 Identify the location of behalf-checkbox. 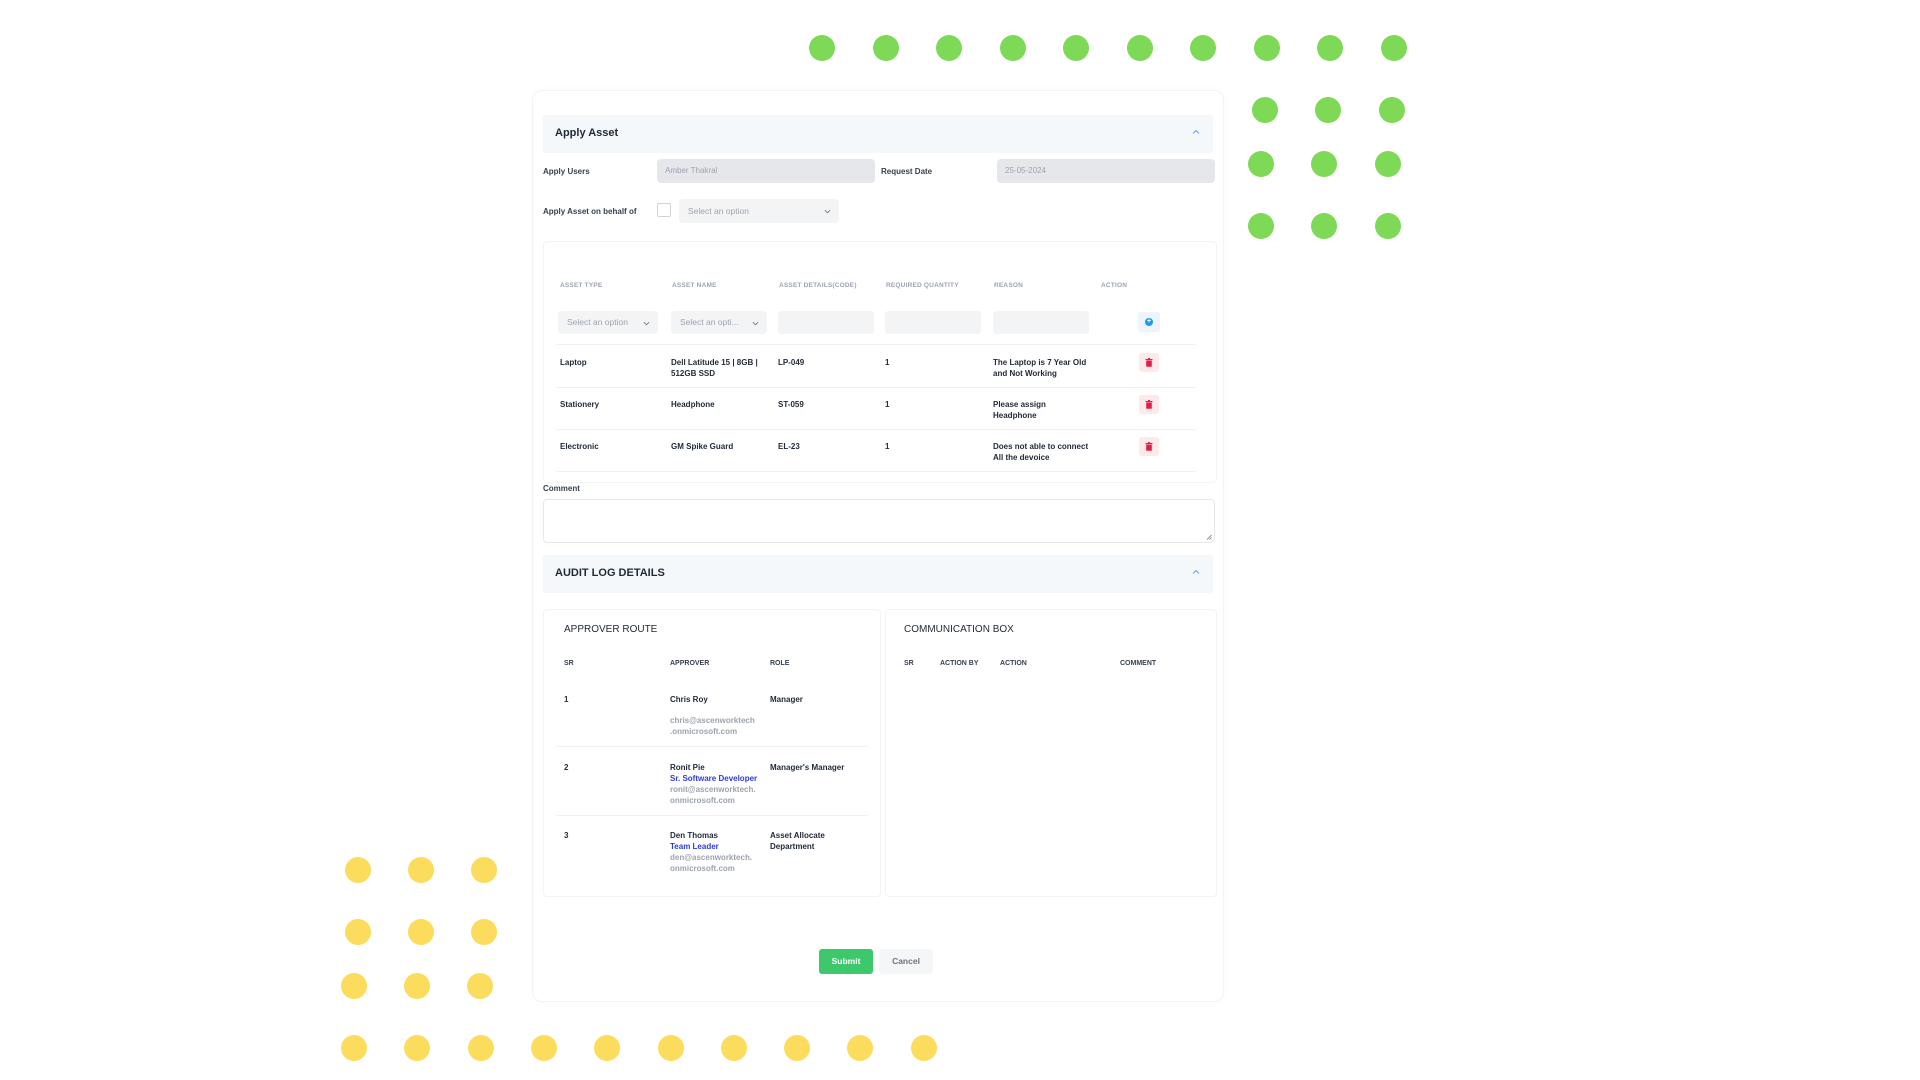
(664, 210).